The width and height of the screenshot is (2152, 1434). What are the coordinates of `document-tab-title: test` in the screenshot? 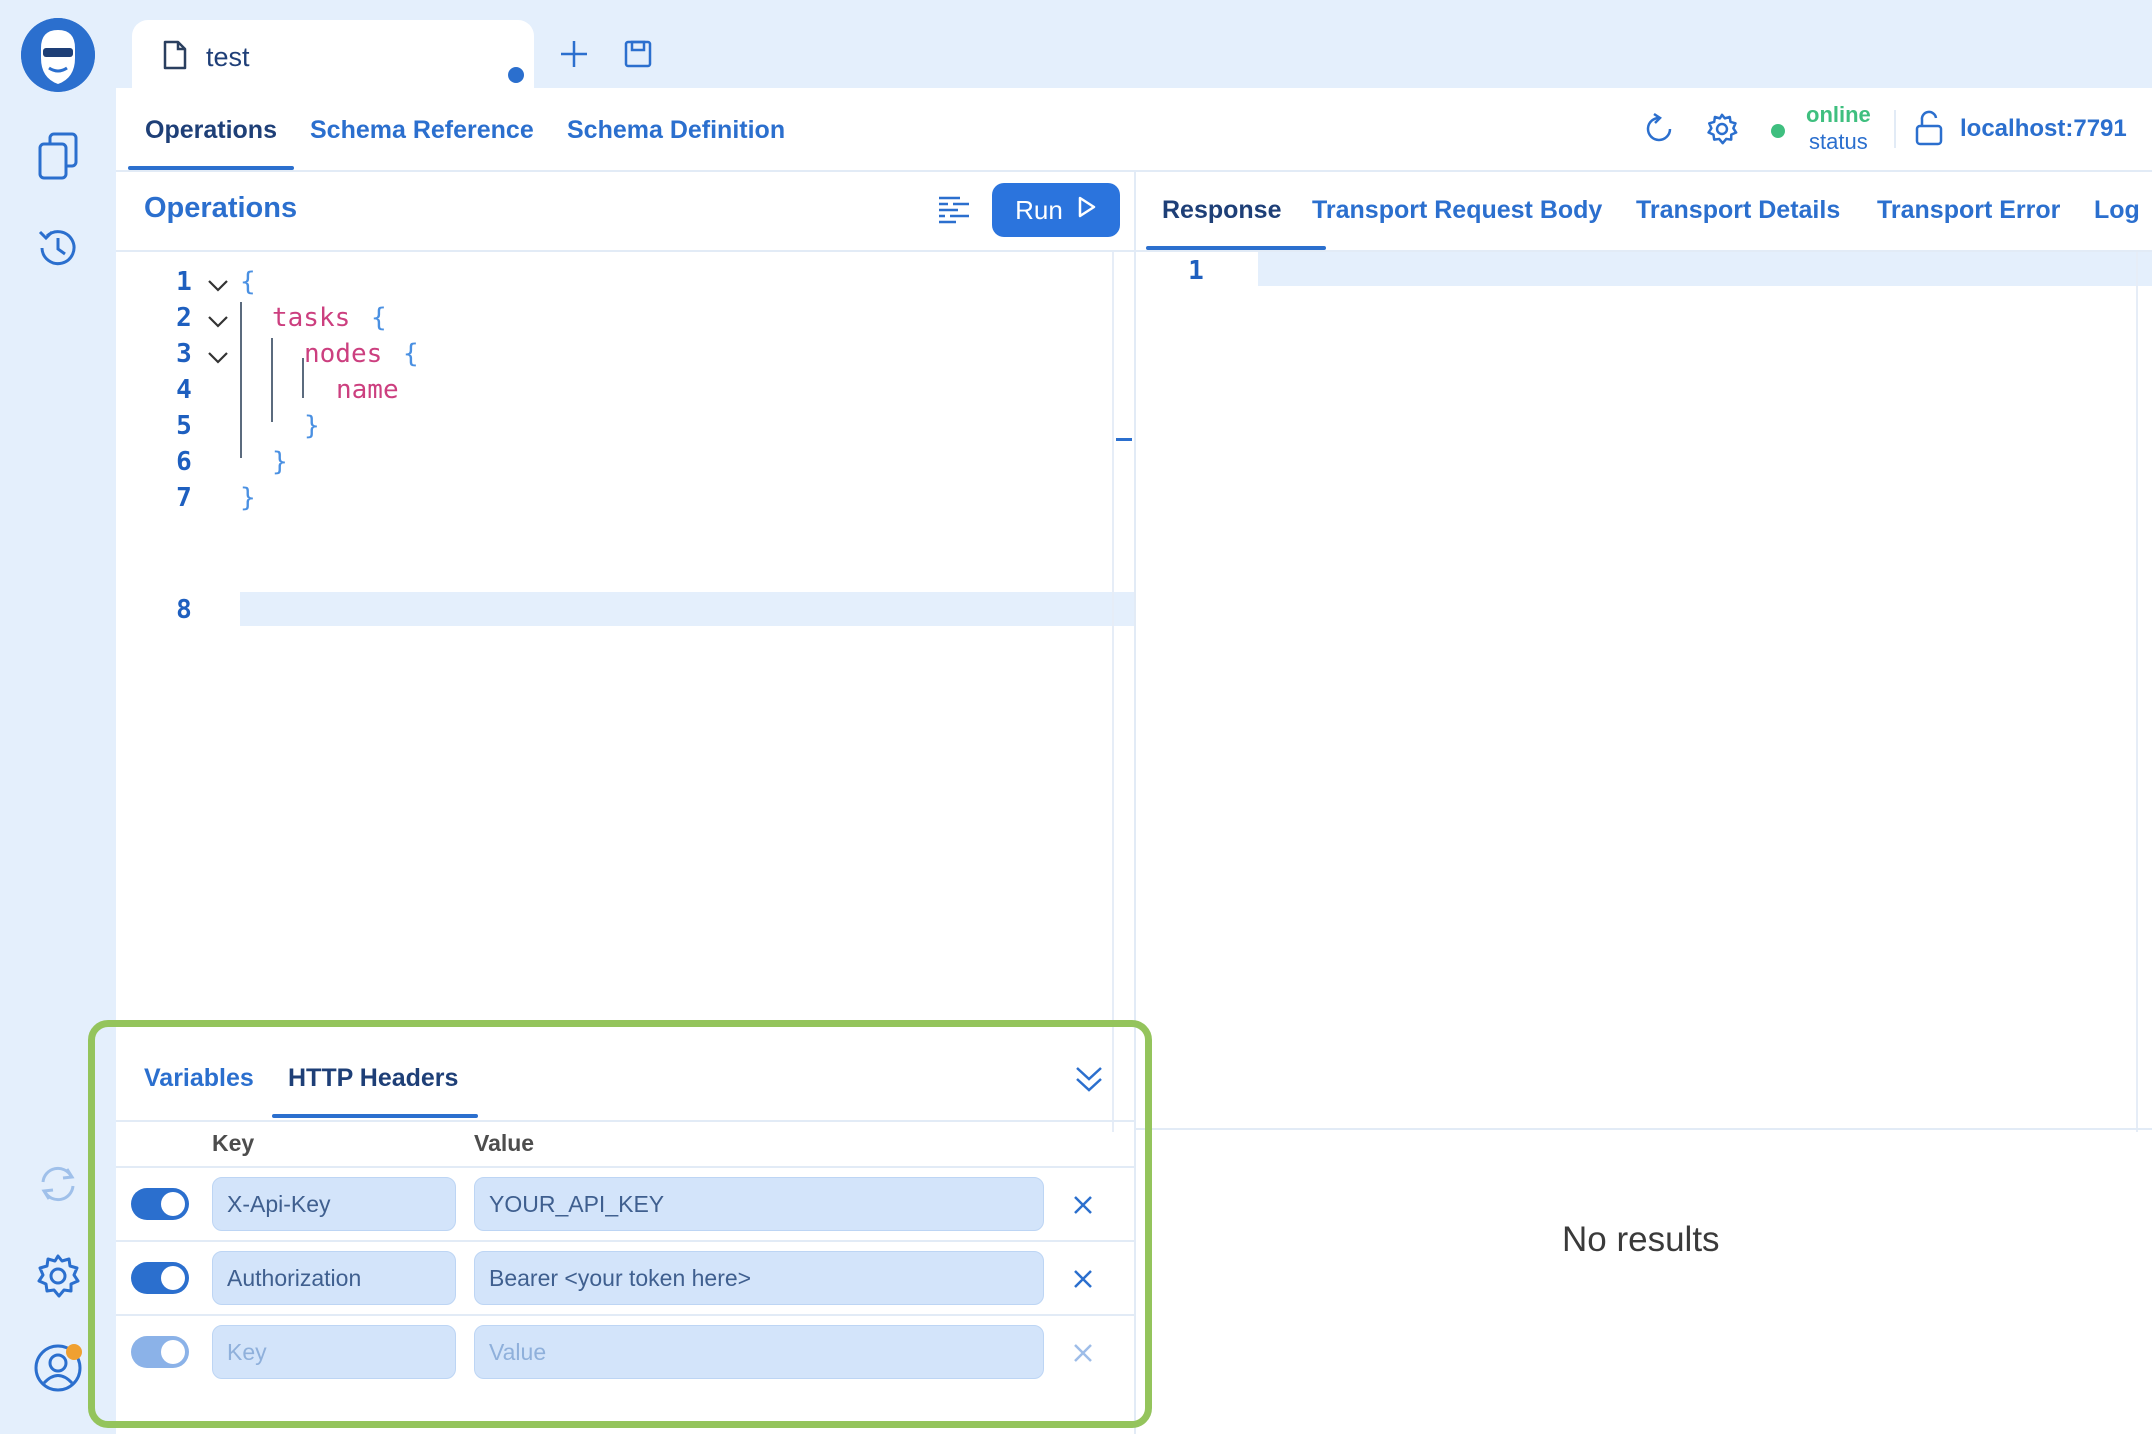 It's located at (228, 57).